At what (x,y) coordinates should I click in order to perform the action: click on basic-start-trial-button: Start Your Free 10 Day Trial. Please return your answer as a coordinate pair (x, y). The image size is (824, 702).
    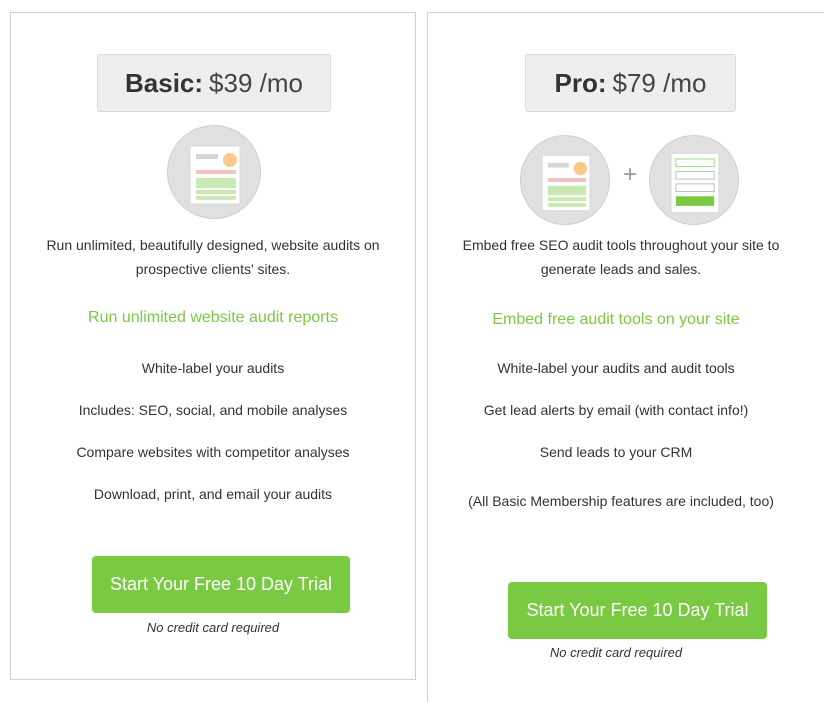
    Looking at the image, I should click on (221, 584).